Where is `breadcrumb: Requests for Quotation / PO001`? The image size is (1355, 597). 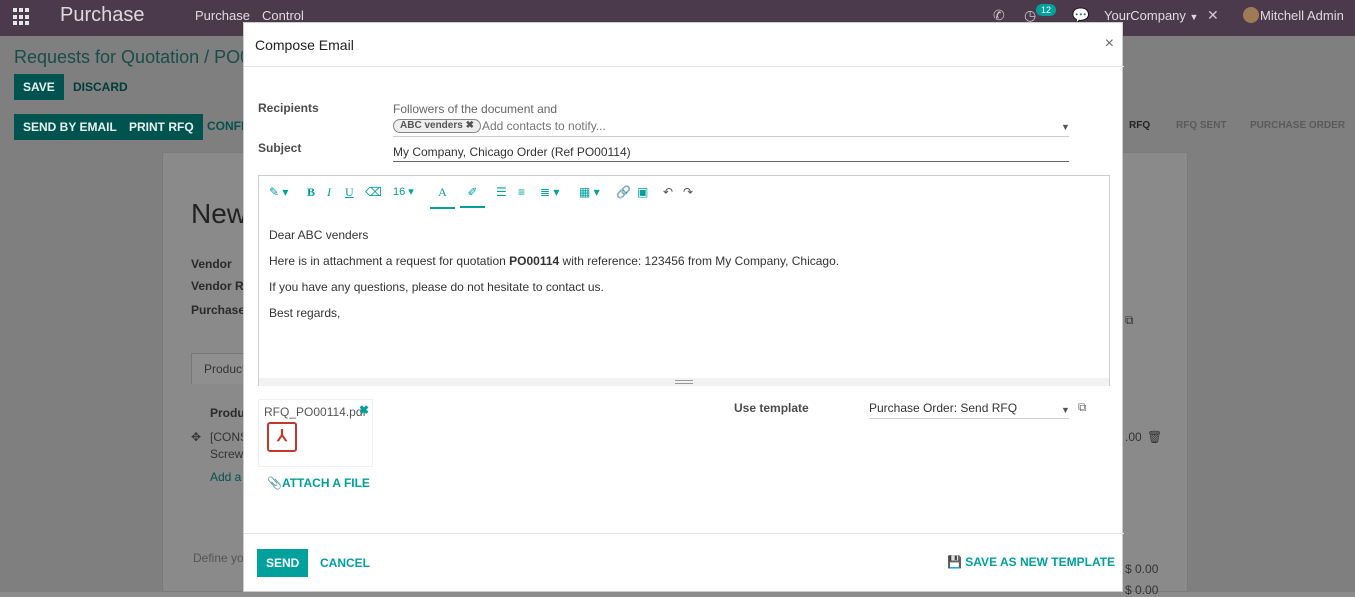
breadcrumb: Requests for Quotation / PO001 is located at coordinates (142, 57).